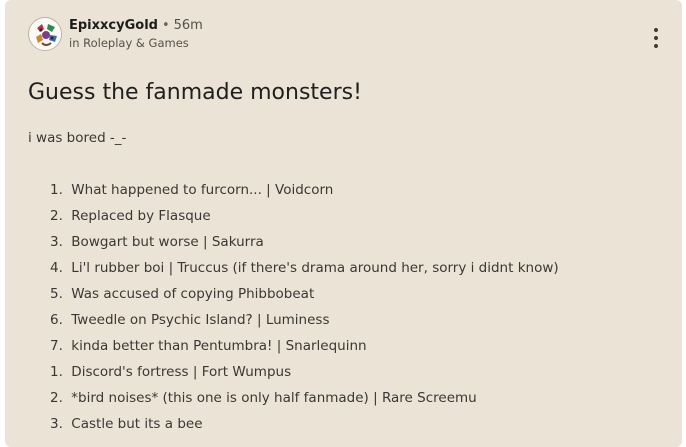 The height and width of the screenshot is (447, 686). I want to click on list-text: Was accused of copying Phibbobeat, so click(193, 294).